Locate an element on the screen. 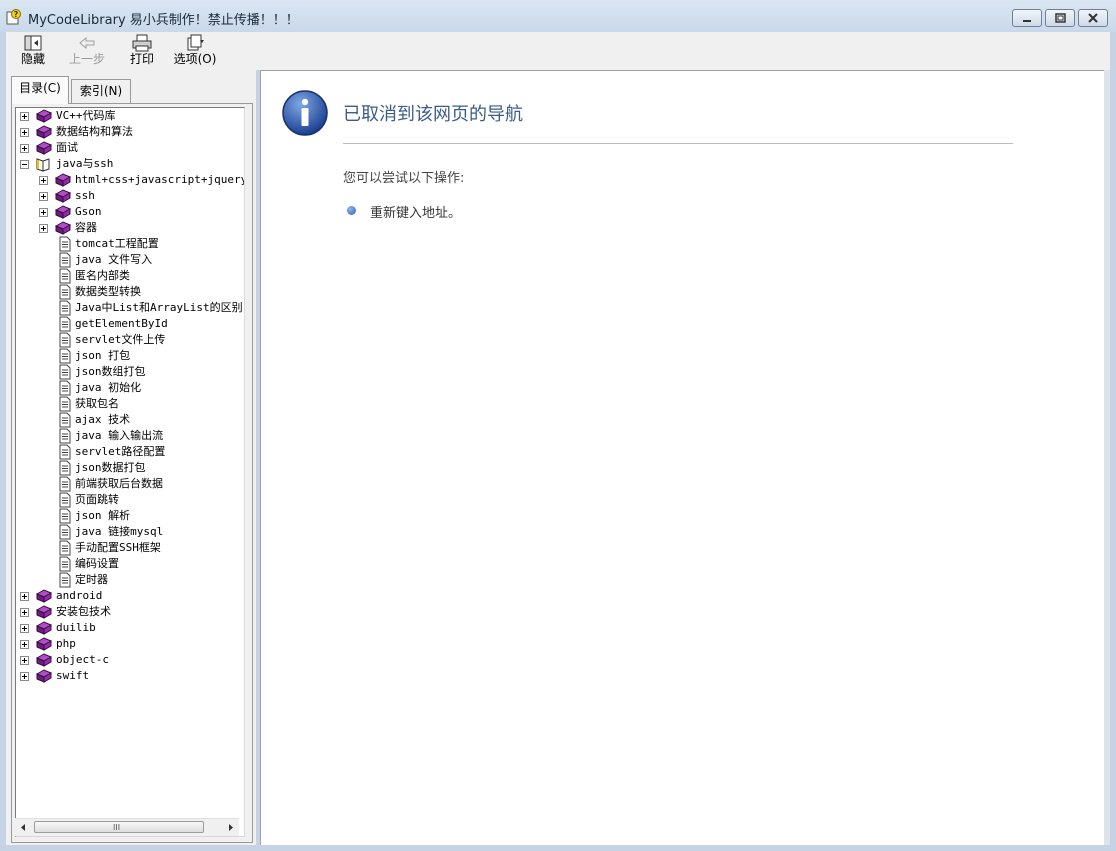 The image size is (1116, 851). horizontal-scrollbar: III is located at coordinates (127, 827).